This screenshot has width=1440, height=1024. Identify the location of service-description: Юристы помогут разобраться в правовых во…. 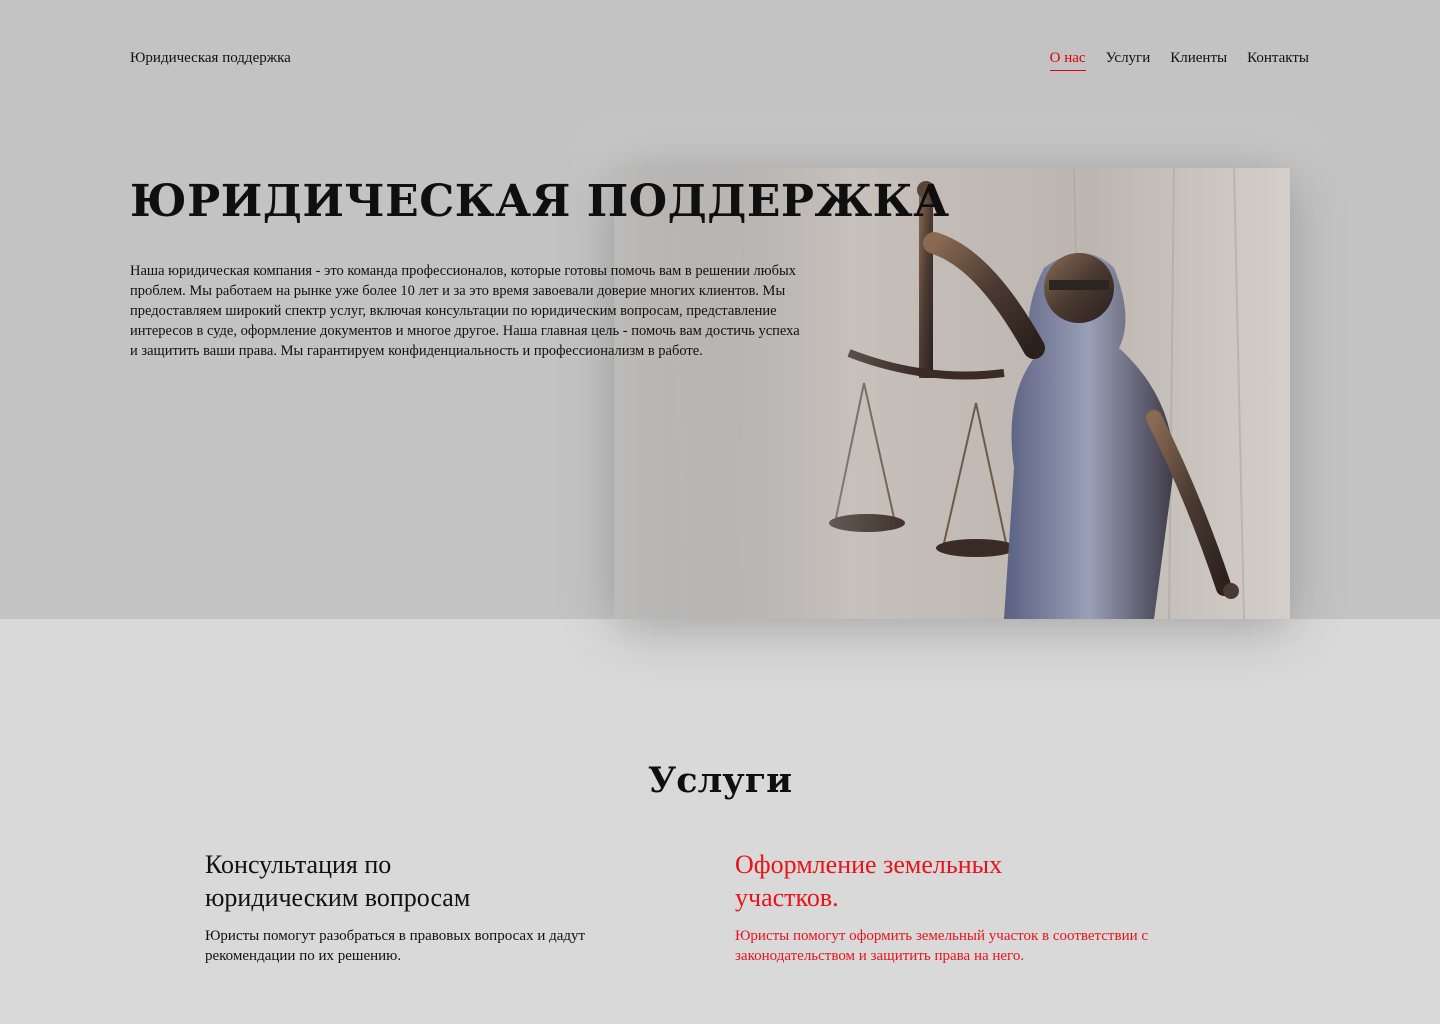
(395, 946).